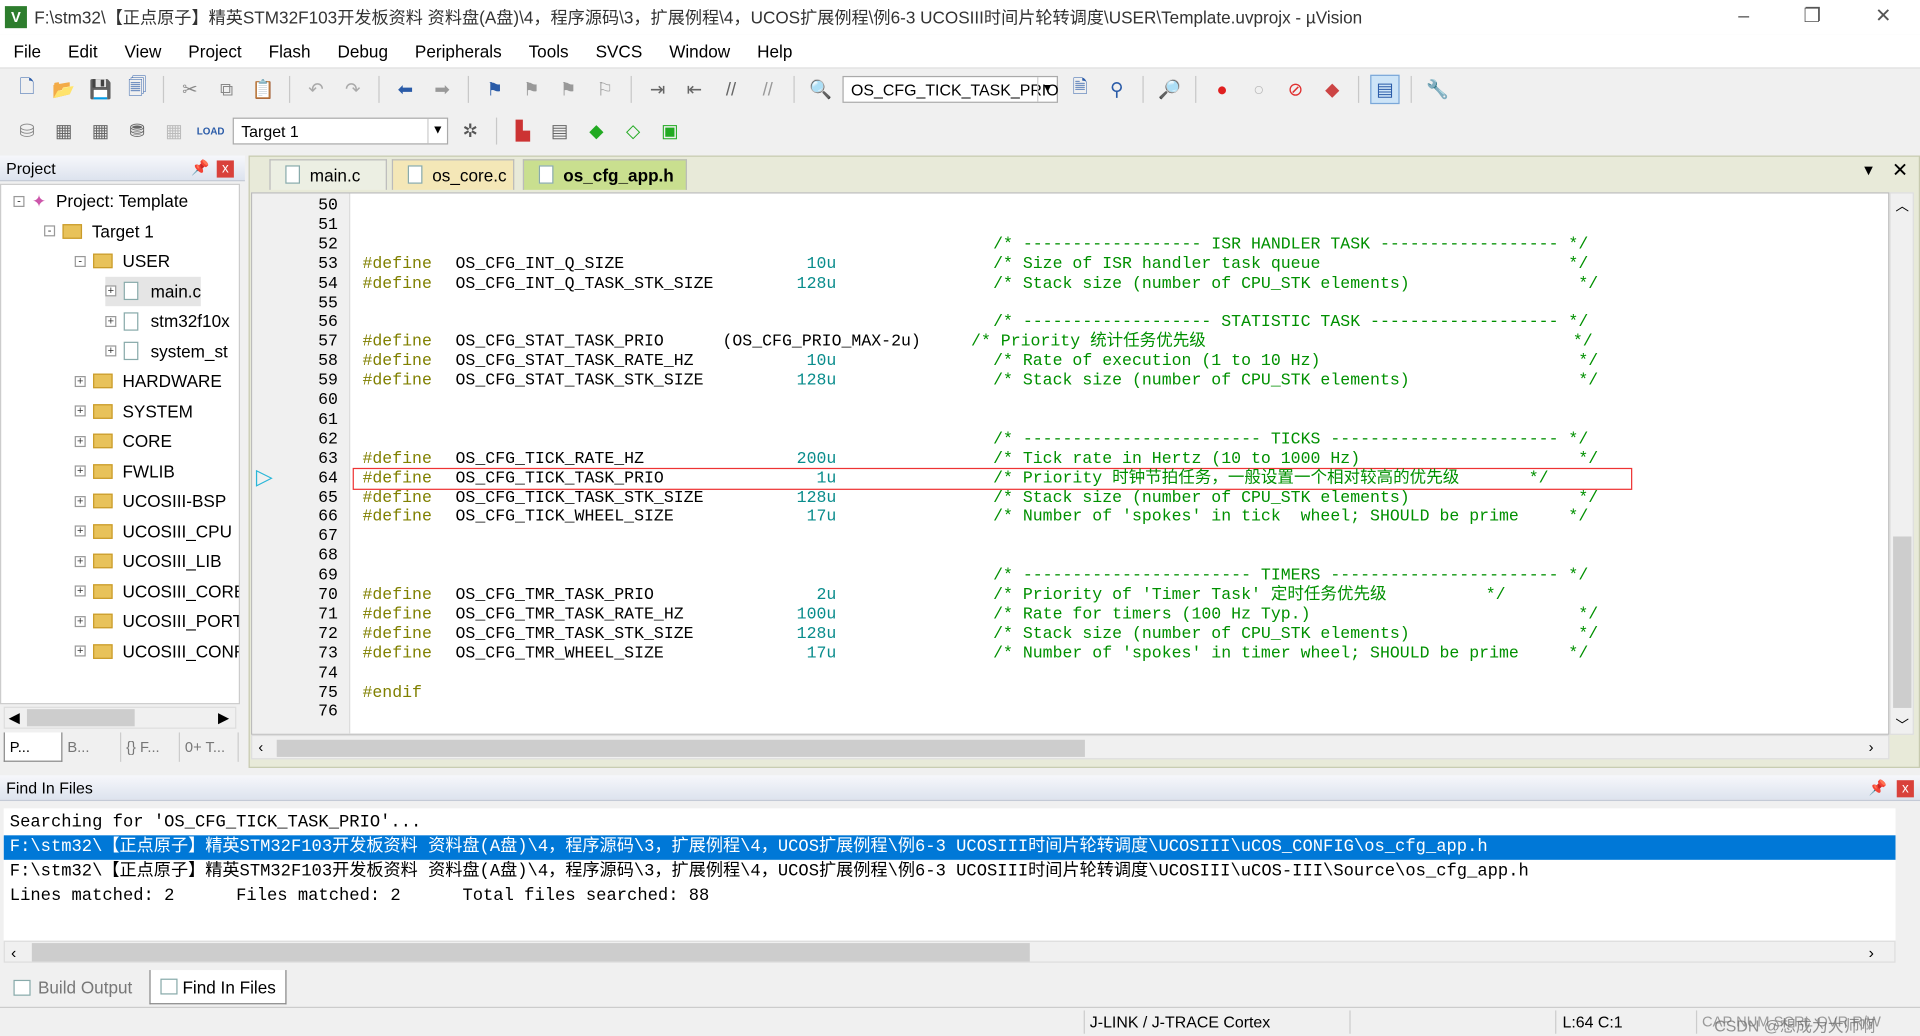  I want to click on menu-flash: Flash, so click(289, 51).